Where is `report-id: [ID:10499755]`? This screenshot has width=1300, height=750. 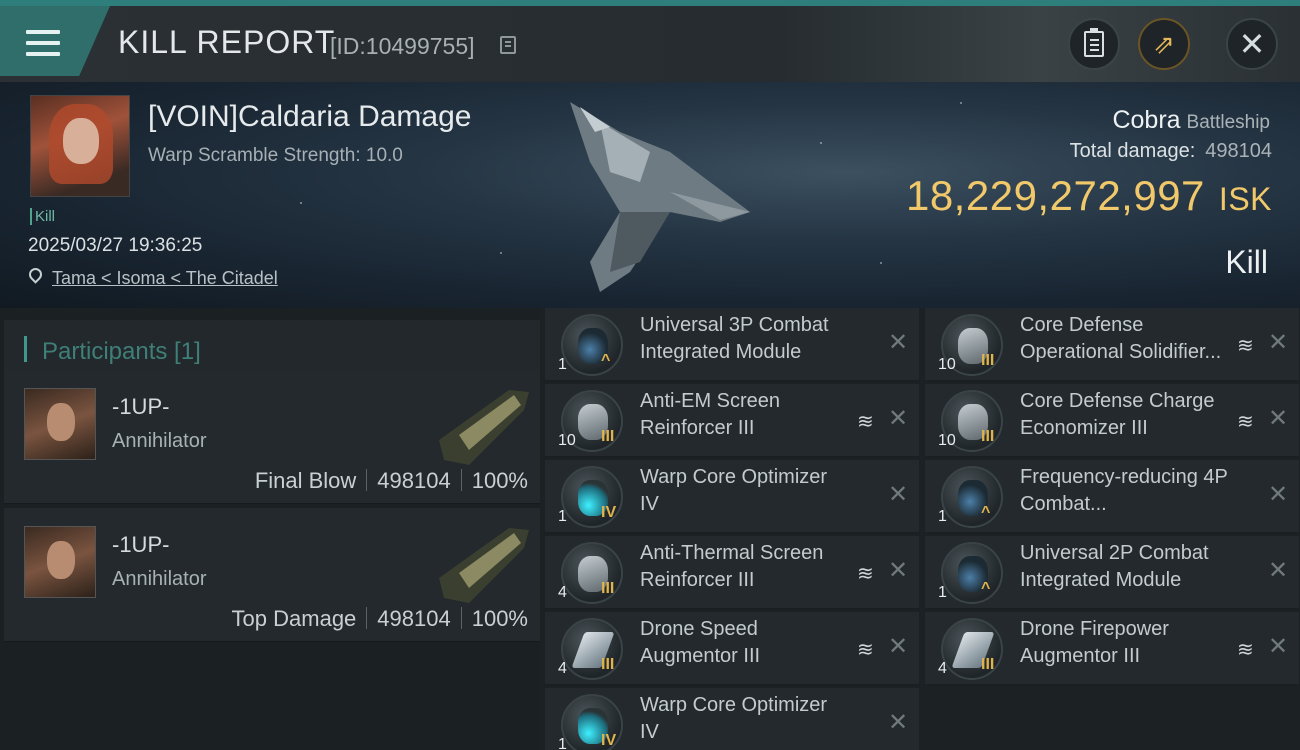 report-id: [ID:10499755] is located at coordinates (402, 46).